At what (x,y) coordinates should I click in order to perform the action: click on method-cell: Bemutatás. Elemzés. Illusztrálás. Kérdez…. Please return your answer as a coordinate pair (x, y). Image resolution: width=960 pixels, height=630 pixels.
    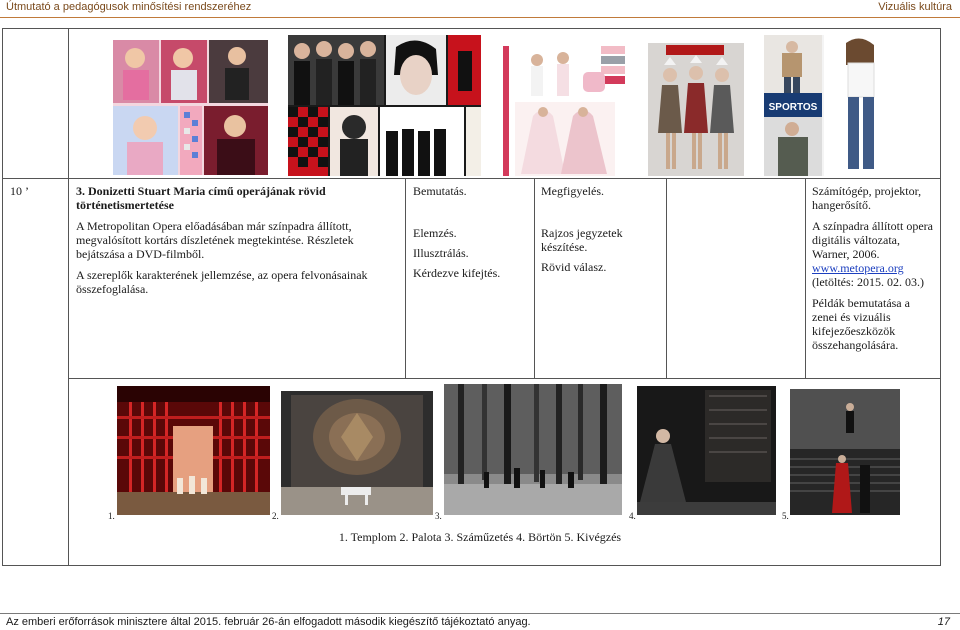
    Looking at the image, I should click on (471, 232).